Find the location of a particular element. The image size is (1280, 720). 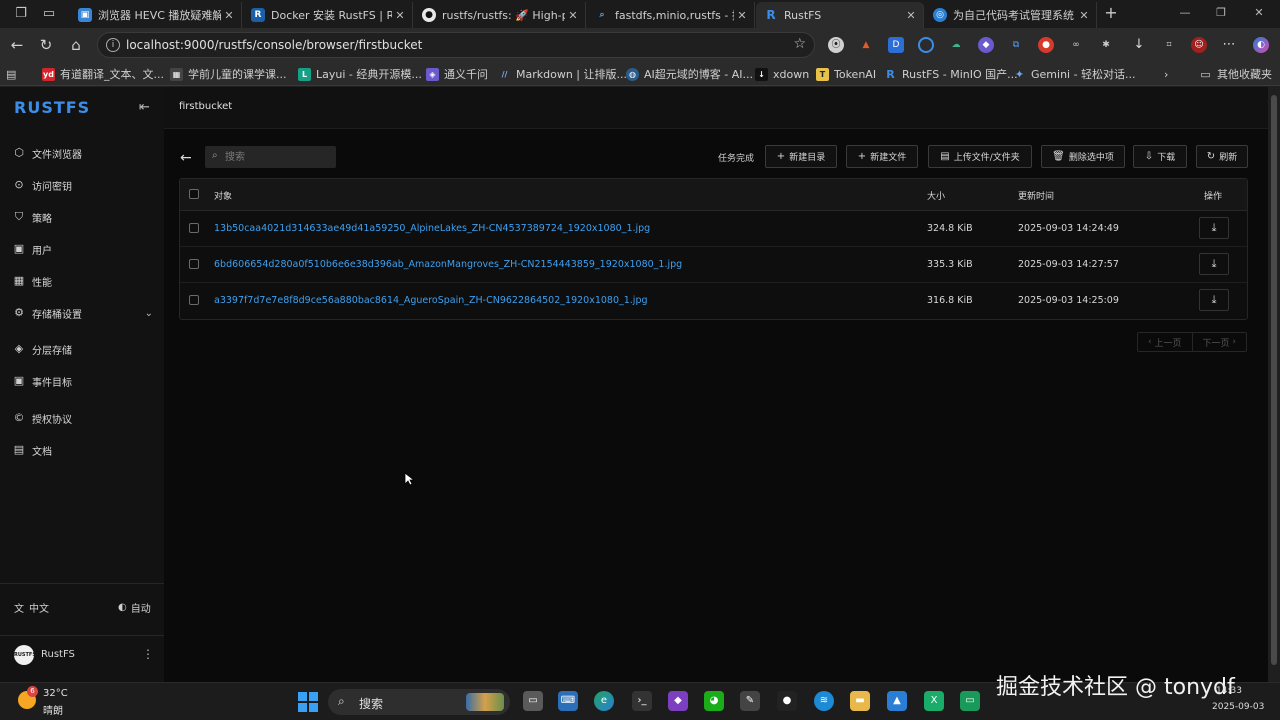

rustfs-logo: RUSTFS is located at coordinates (52, 107).